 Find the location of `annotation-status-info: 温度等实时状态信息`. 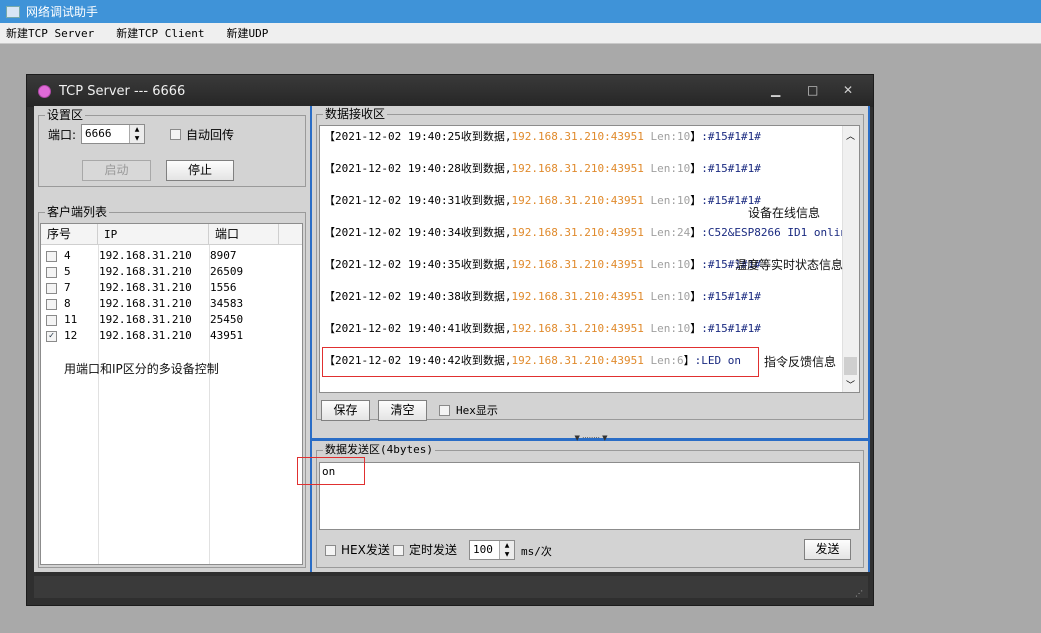

annotation-status-info: 温度等实时状态信息 is located at coordinates (789, 265).